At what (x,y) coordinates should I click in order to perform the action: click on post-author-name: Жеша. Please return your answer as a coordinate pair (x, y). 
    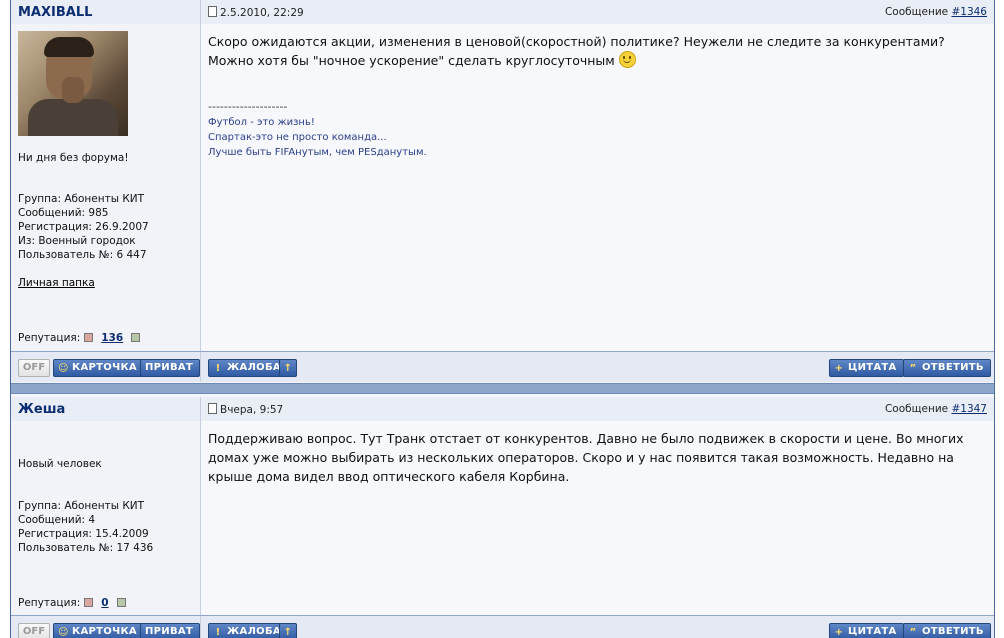
    Looking at the image, I should click on (41, 409).